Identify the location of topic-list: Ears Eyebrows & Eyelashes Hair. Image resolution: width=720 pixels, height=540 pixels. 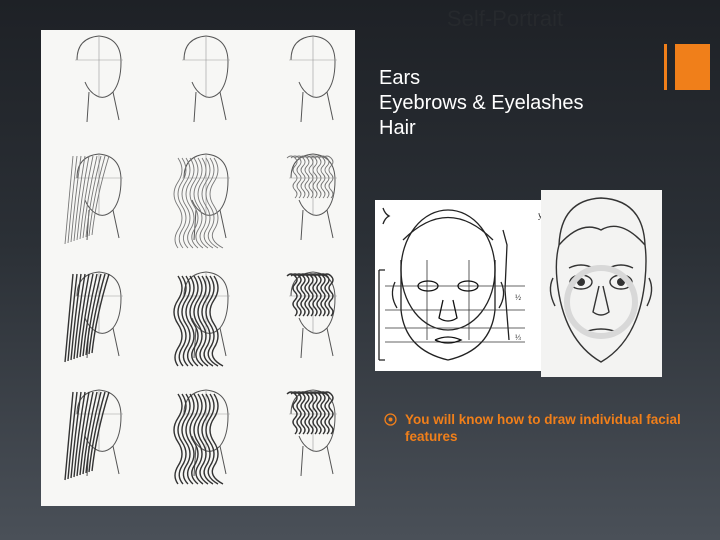
(481, 103).